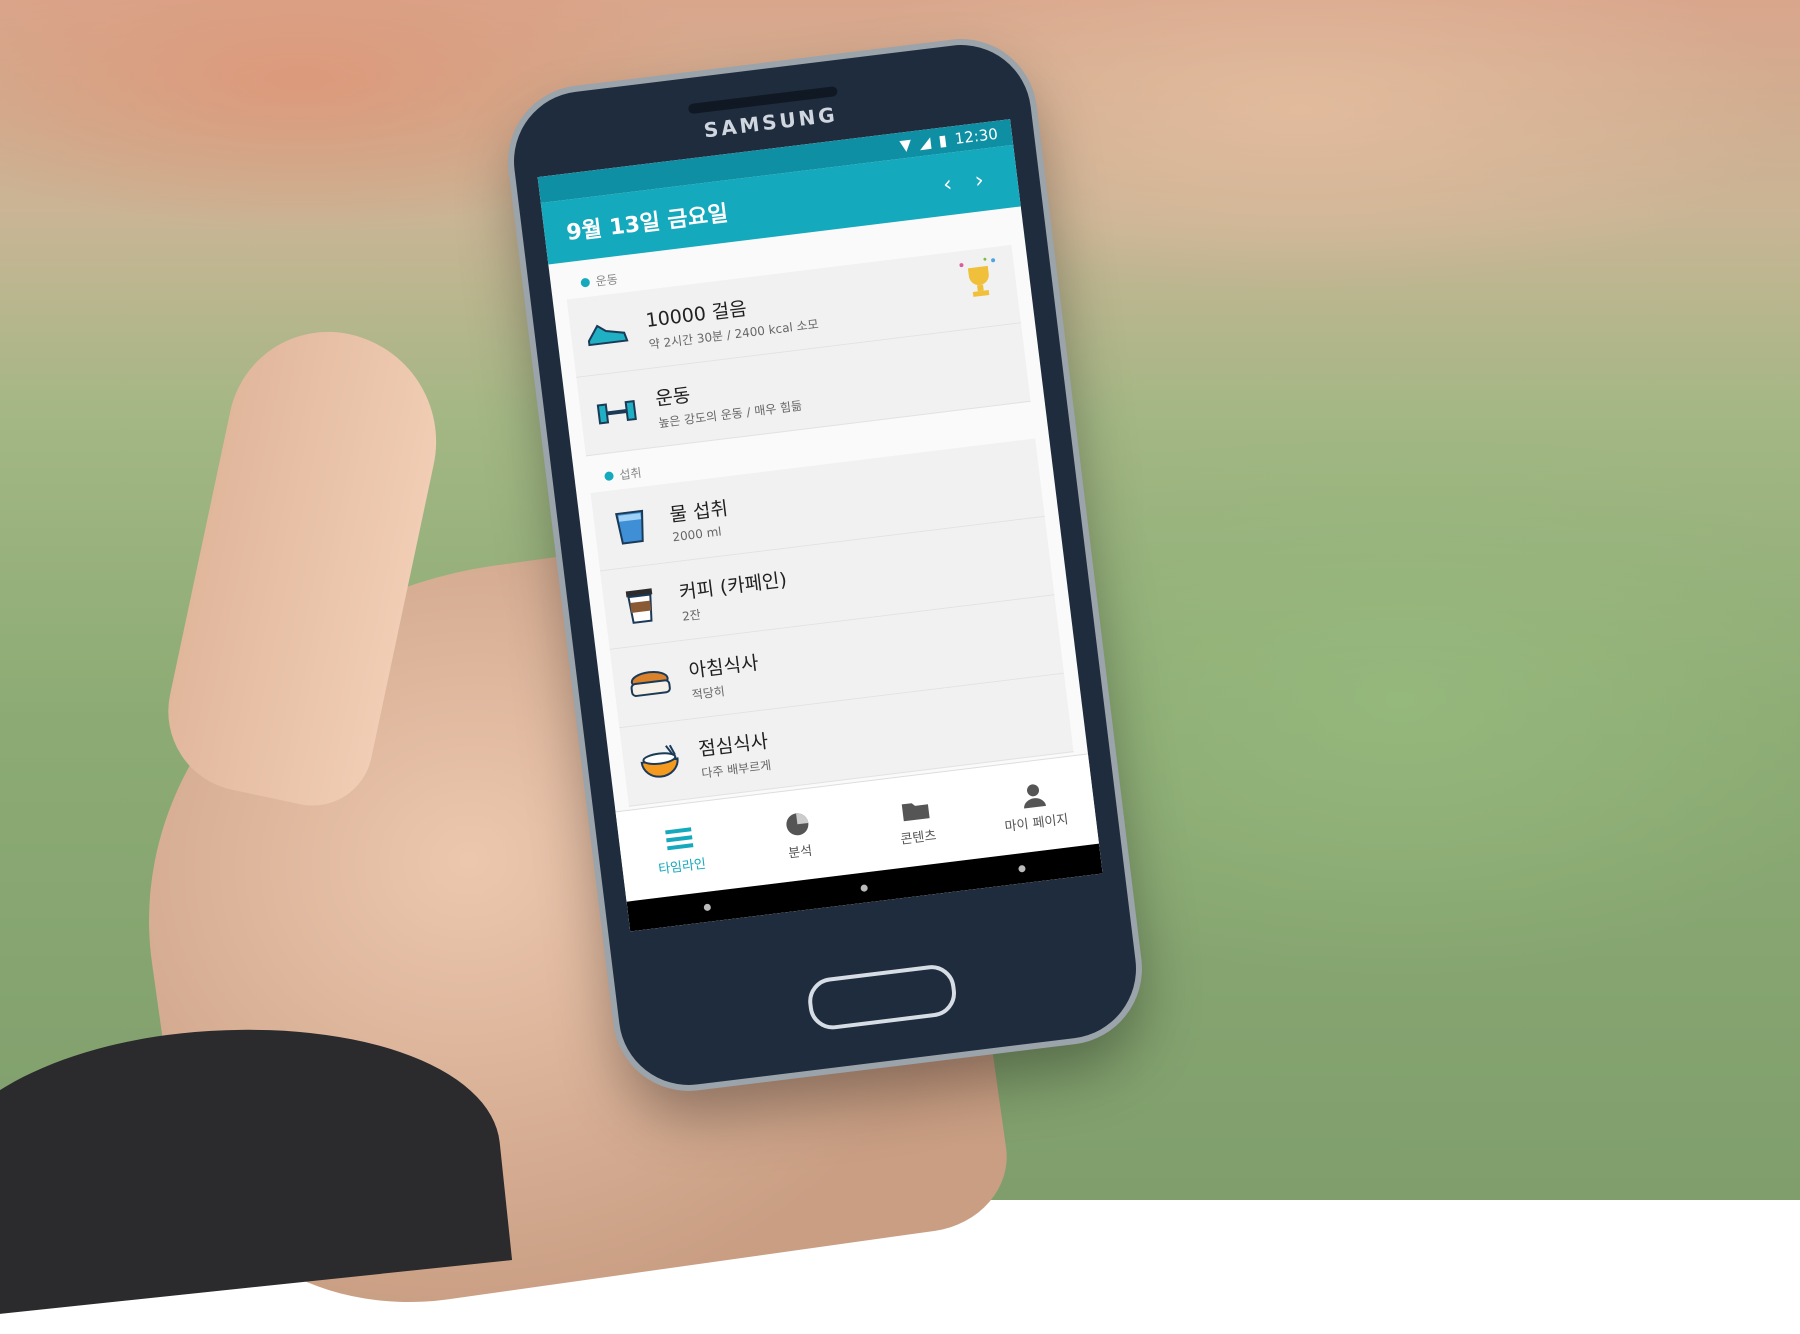 The height and width of the screenshot is (1334, 1800). What do you see at coordinates (942, 140) in the screenshot?
I see `battery-icon: ▮` at bounding box center [942, 140].